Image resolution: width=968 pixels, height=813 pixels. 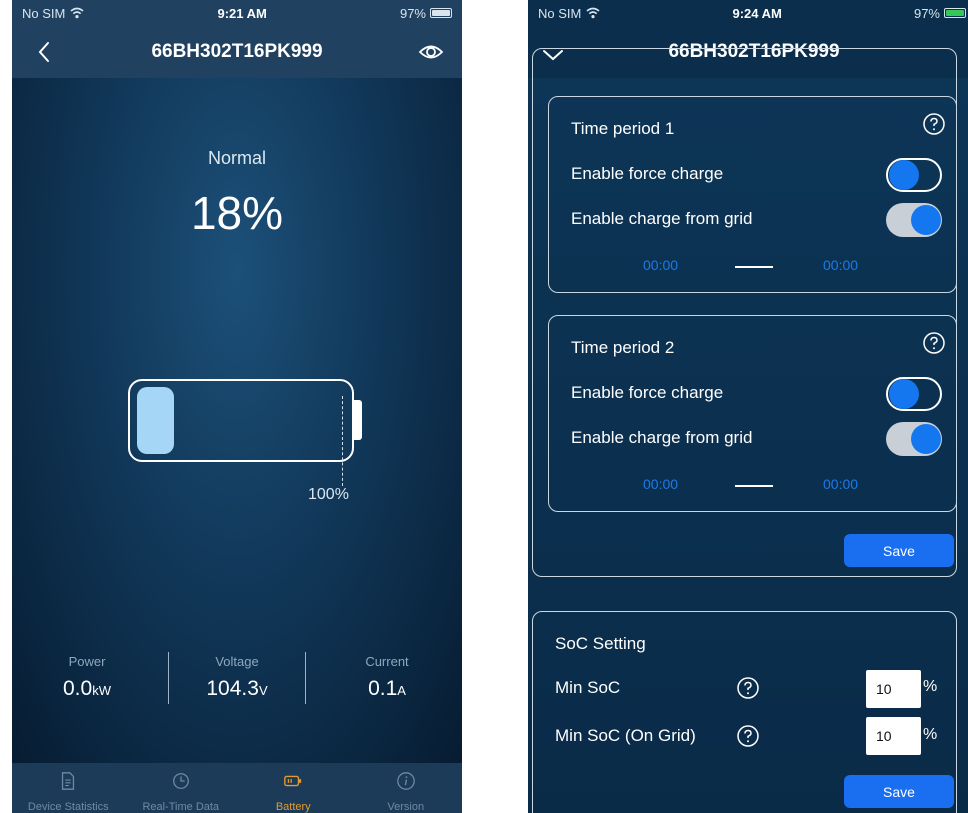 I want to click on metric-value: 0.1A, so click(x=387, y=688).